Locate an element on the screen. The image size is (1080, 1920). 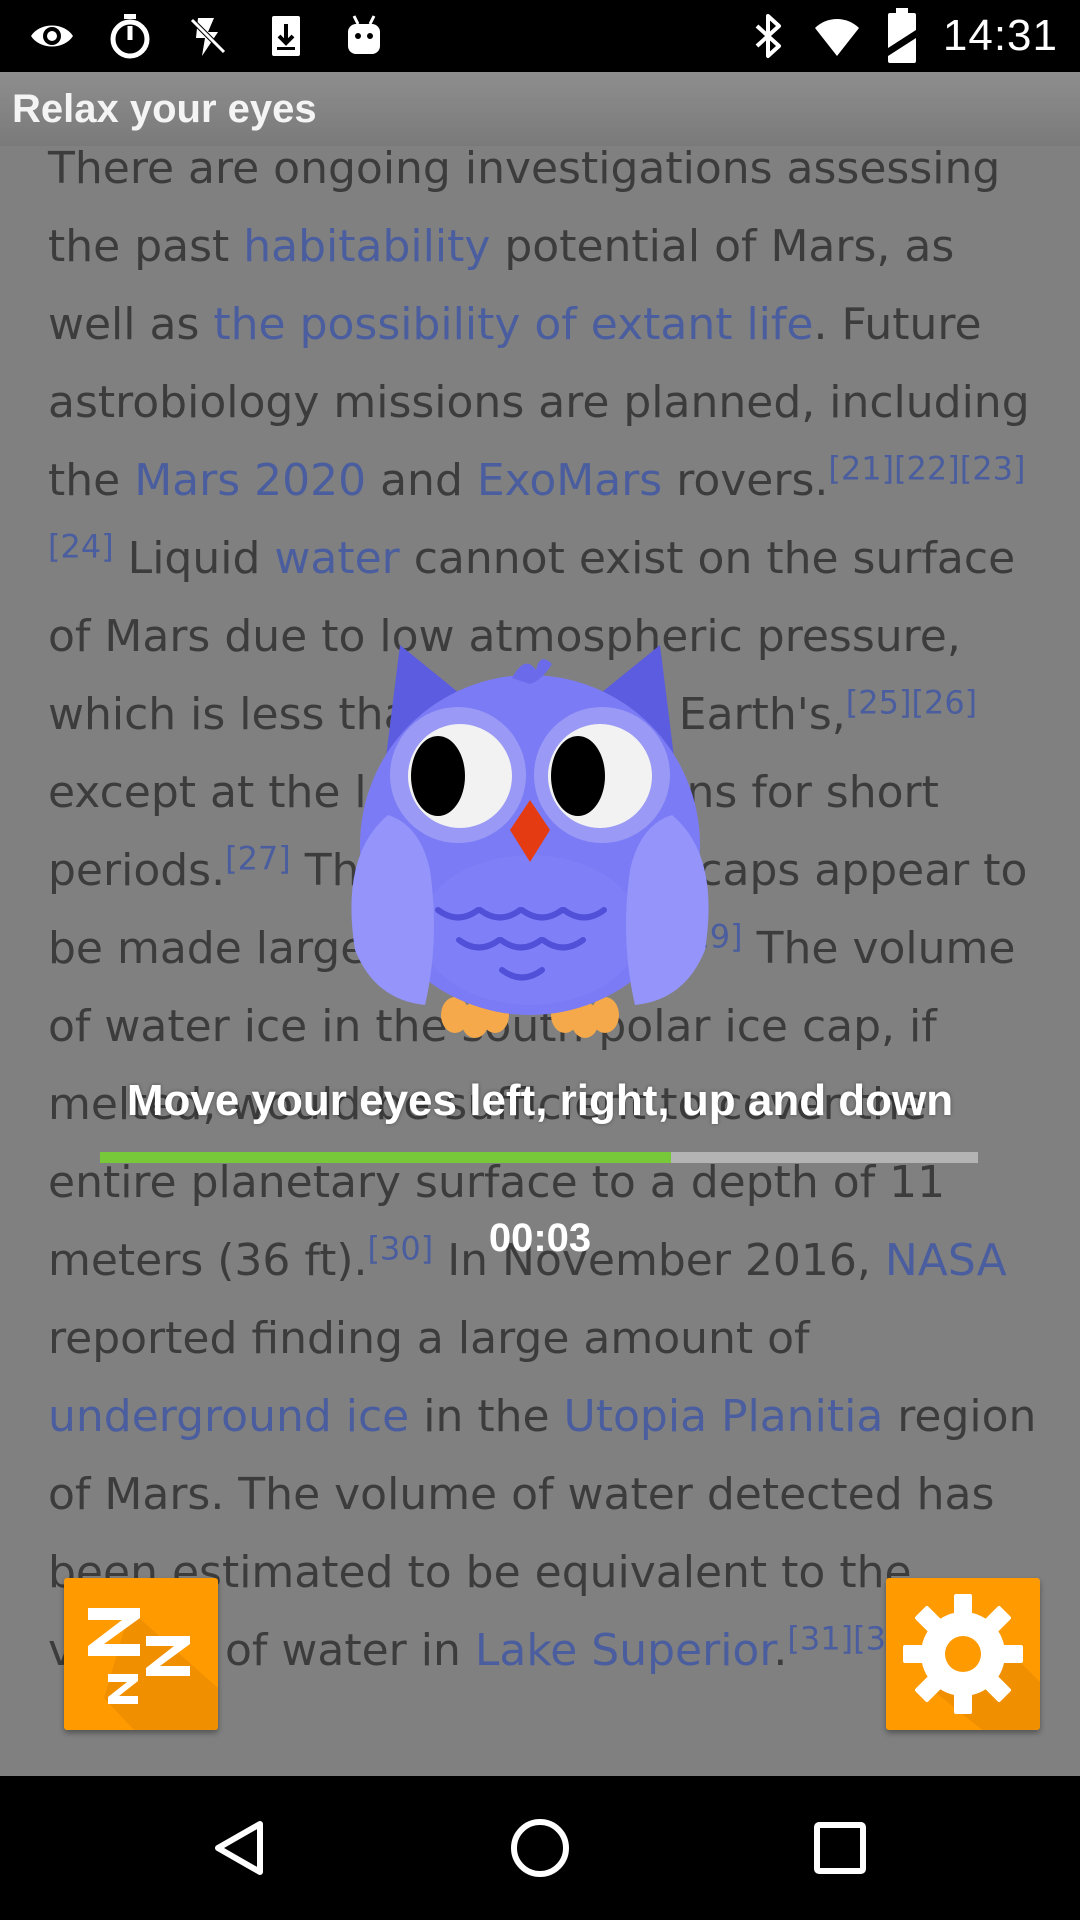
download-icon is located at coordinates (286, 36).